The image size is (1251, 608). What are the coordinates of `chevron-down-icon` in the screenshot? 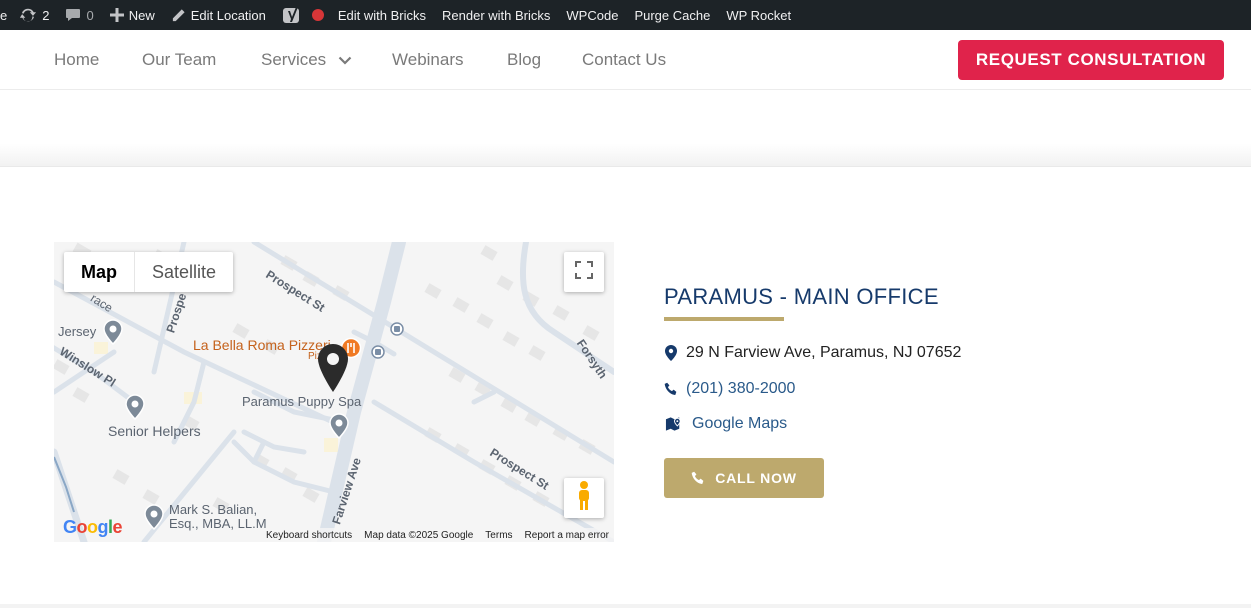 It's located at (345, 60).